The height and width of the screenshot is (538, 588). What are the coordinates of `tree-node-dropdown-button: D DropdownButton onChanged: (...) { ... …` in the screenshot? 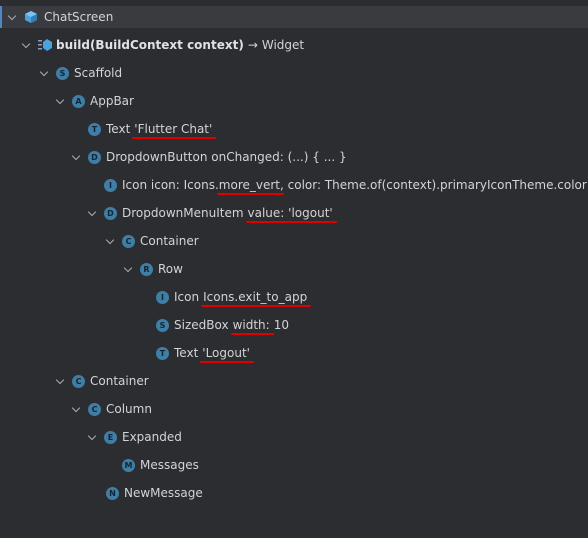 It's located at (209, 157).